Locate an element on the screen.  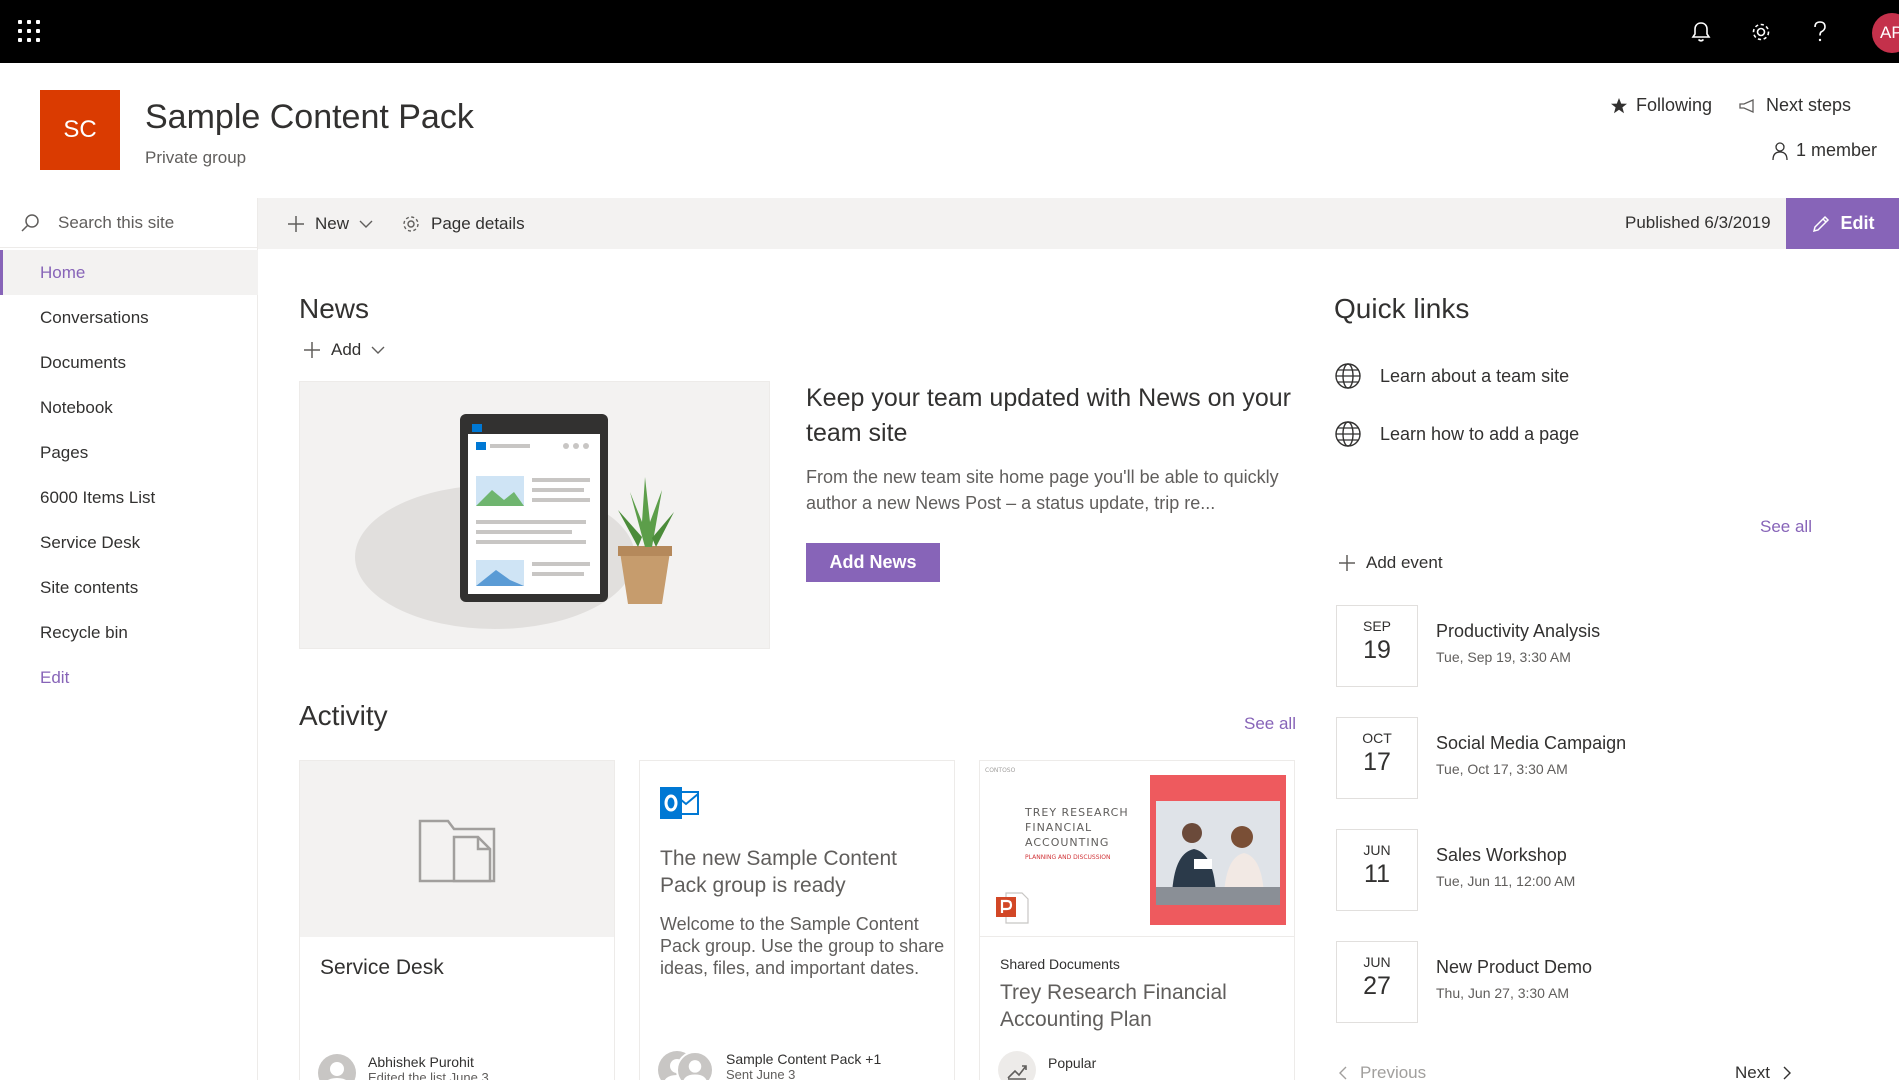
add-news-button: Add News is located at coordinates (873, 562).